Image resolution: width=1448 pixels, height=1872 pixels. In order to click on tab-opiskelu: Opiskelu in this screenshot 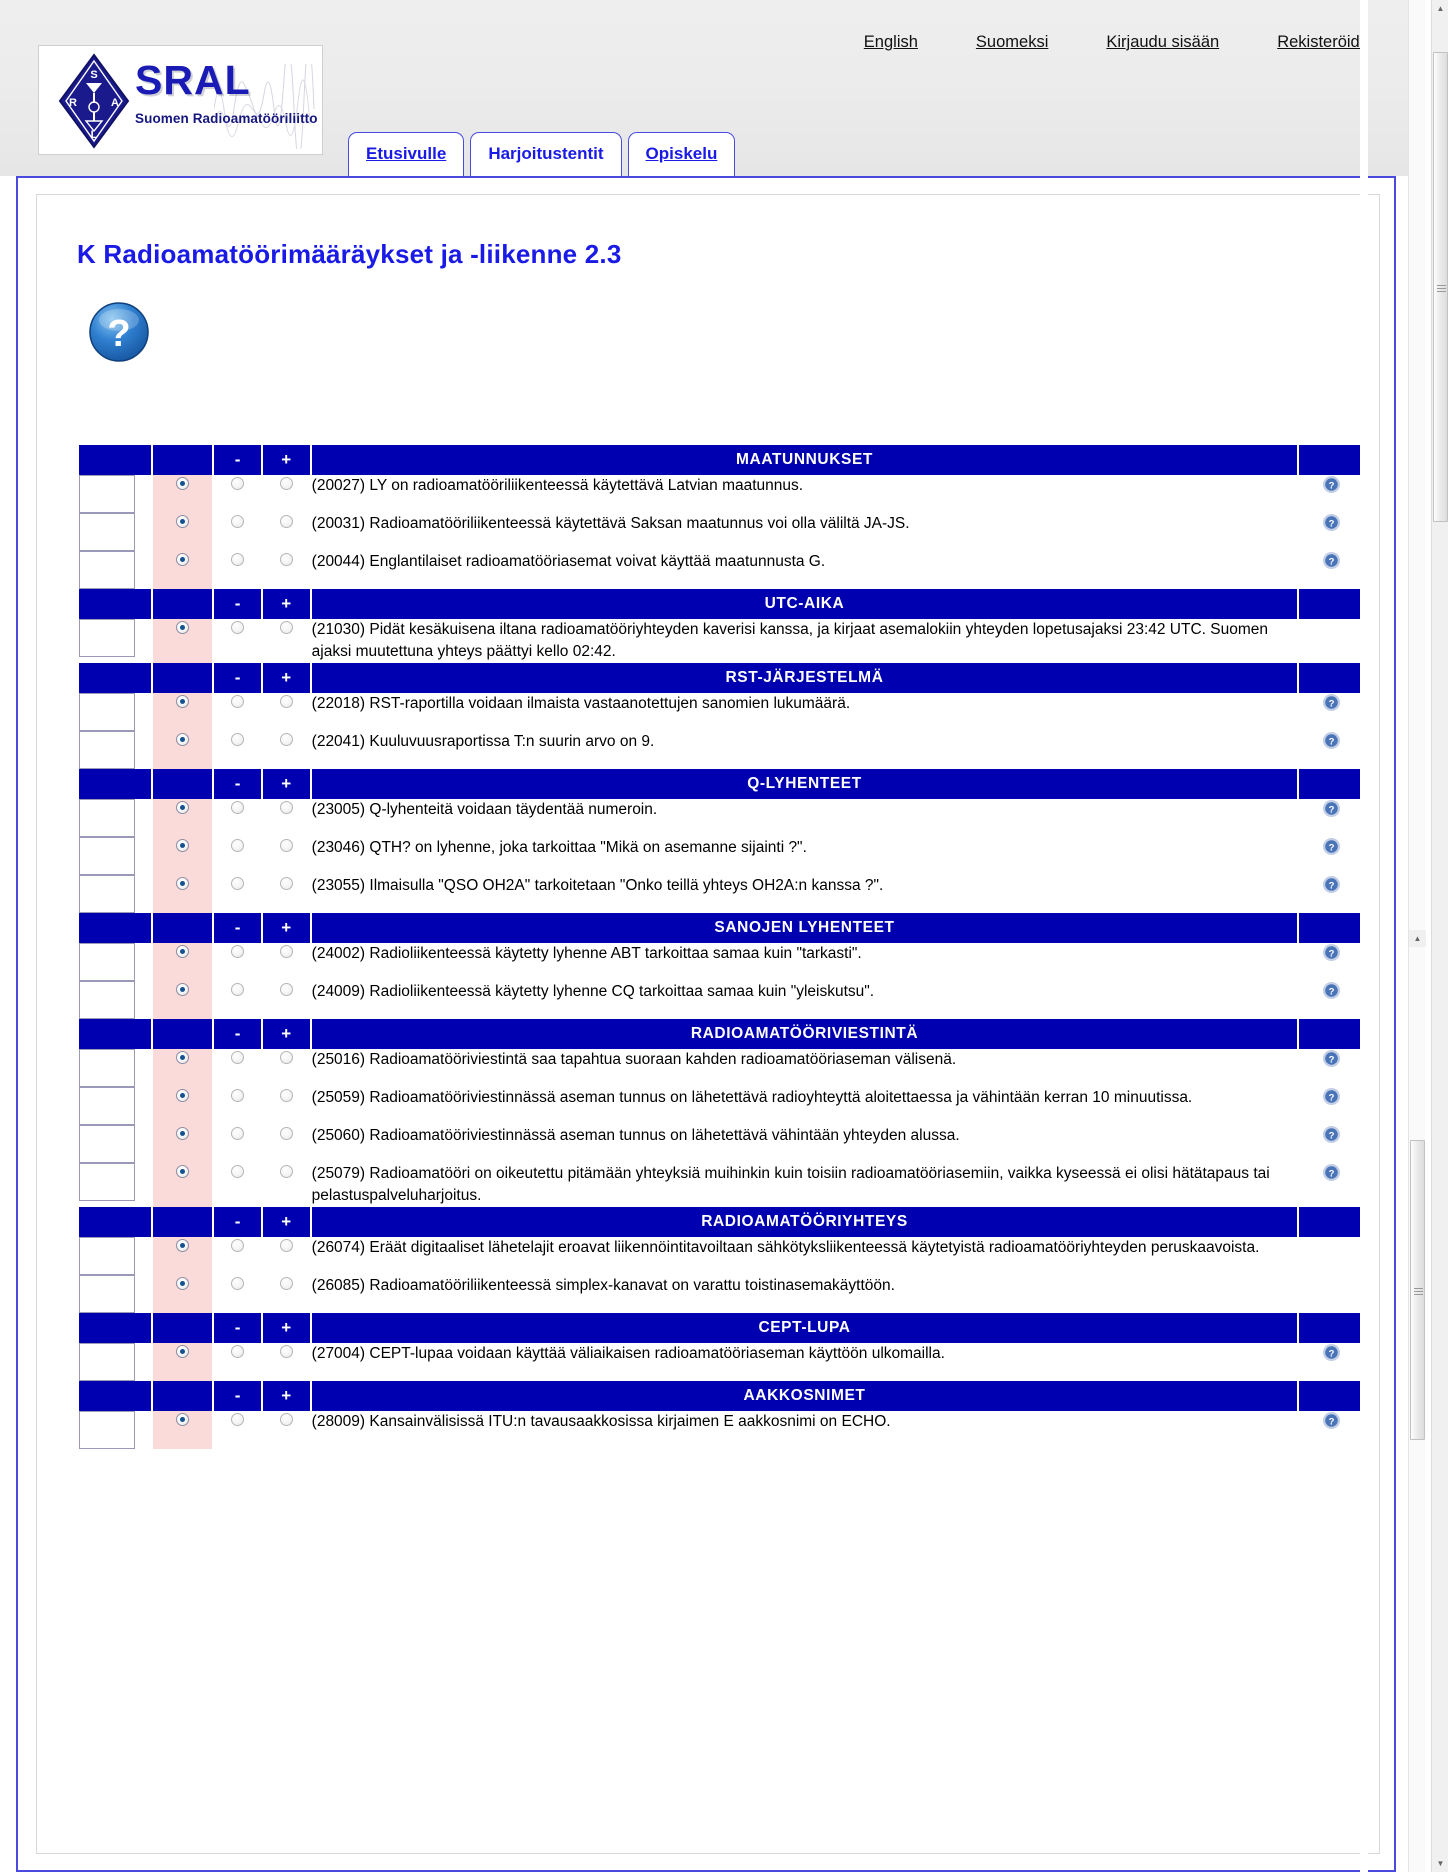, I will do `click(681, 154)`.